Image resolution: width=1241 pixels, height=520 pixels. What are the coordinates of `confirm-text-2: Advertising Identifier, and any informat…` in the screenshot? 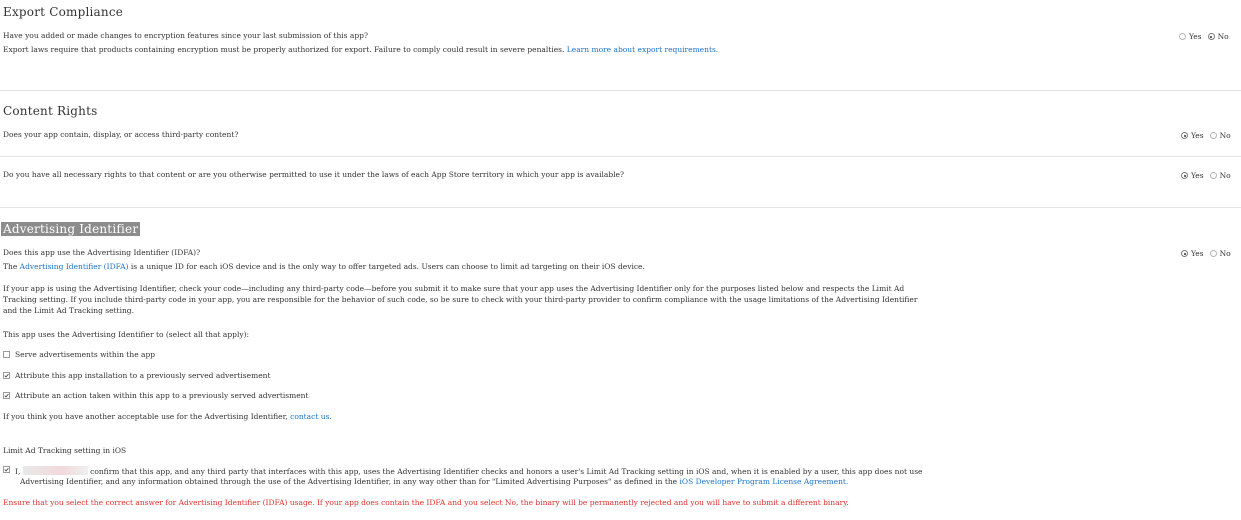 It's located at (349, 481).